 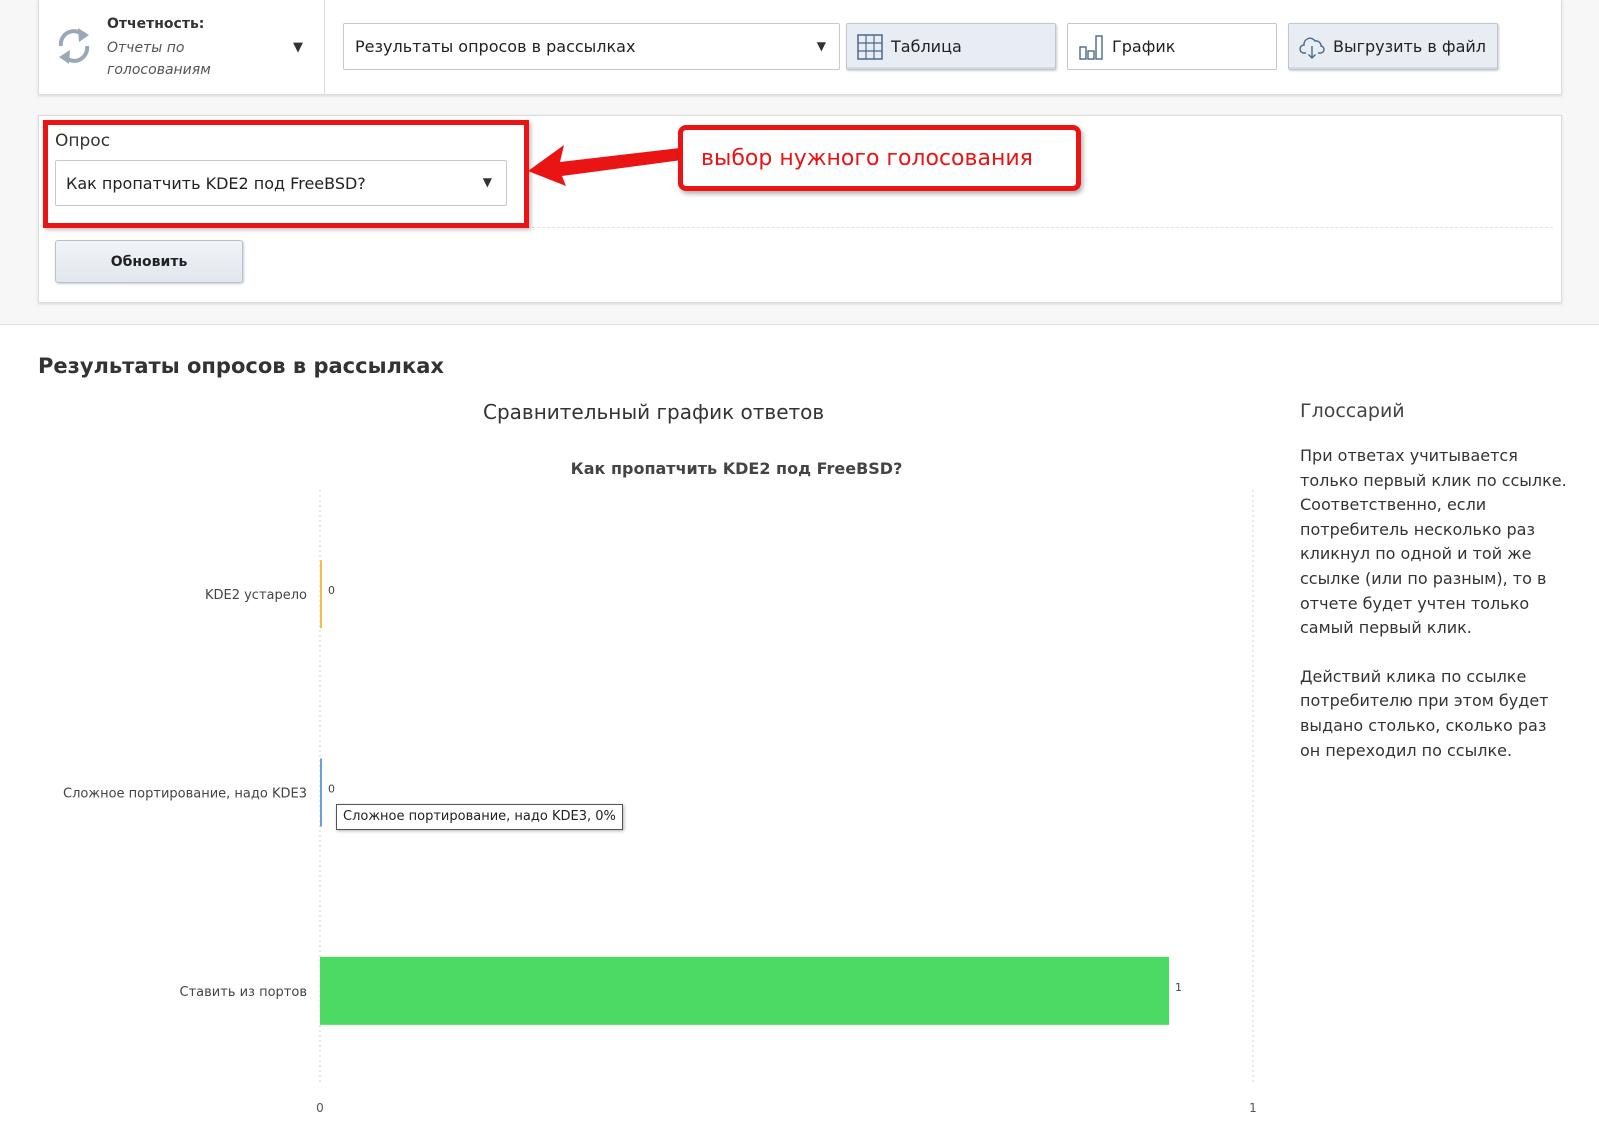 What do you see at coordinates (256, 595) in the screenshot?
I see `category-label: KDE2 устарело` at bounding box center [256, 595].